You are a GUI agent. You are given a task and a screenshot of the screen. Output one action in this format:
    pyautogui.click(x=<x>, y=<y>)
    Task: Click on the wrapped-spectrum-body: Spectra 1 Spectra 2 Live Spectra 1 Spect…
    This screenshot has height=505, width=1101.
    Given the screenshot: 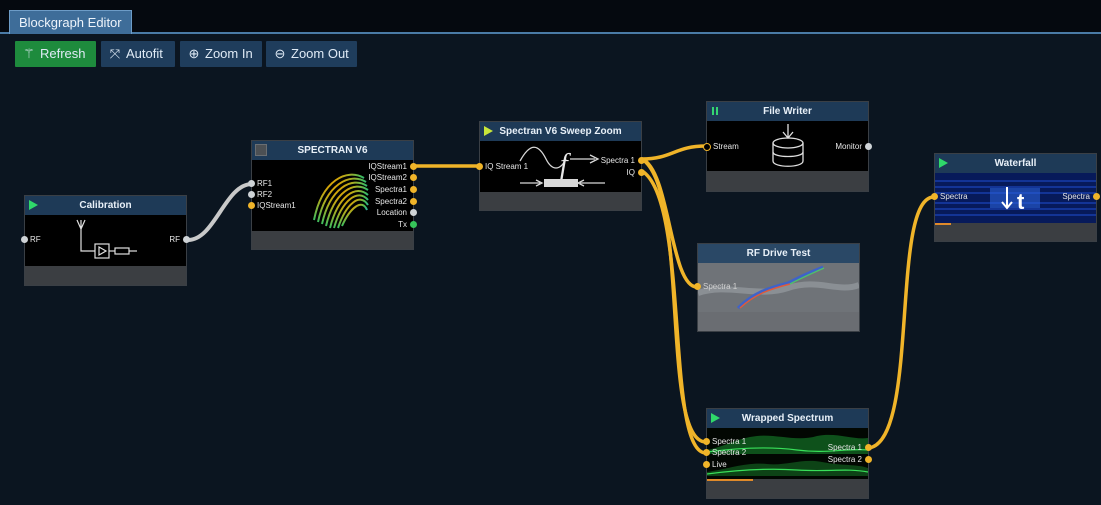 What is the action you would take?
    pyautogui.click(x=787, y=454)
    